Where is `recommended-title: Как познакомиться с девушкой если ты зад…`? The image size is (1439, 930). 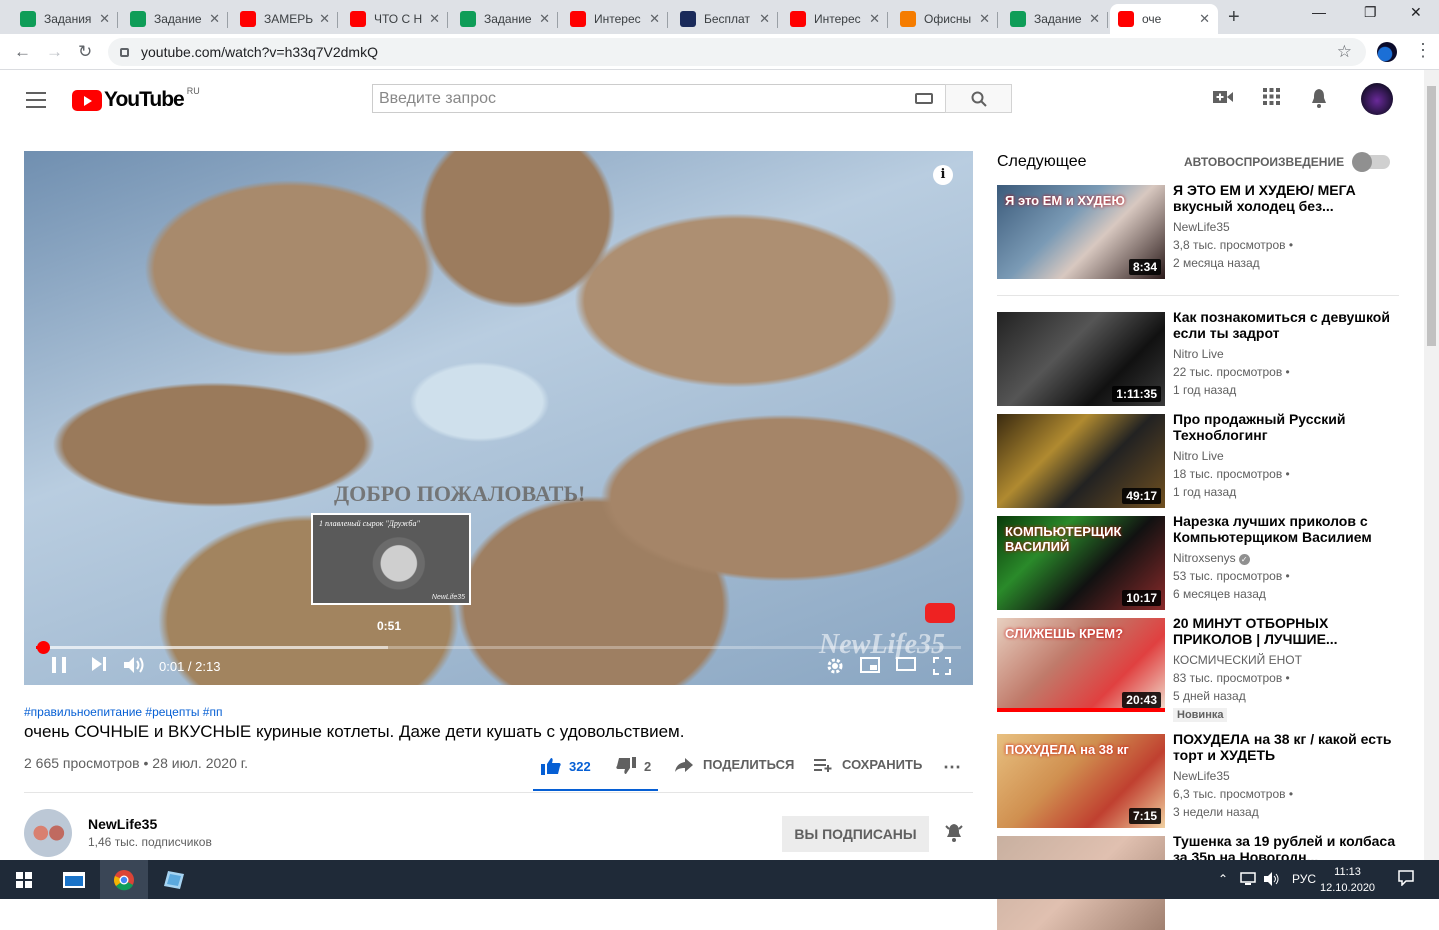
recommended-title: Как познакомиться с девушкой если ты зад… is located at coordinates (1287, 325).